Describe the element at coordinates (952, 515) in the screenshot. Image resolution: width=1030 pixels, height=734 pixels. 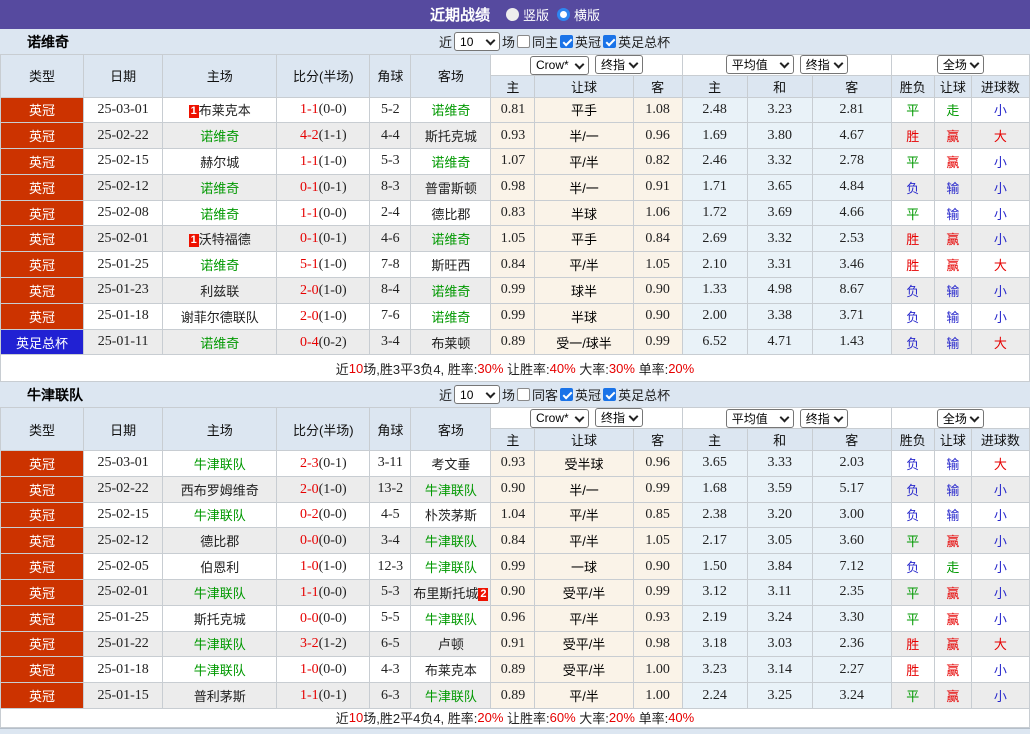
I see `handicap-result-cell: 输` at that location.